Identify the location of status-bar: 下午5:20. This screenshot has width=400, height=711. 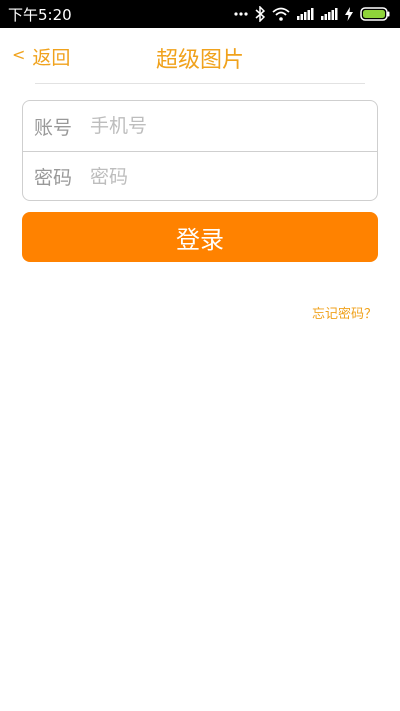
(200, 14).